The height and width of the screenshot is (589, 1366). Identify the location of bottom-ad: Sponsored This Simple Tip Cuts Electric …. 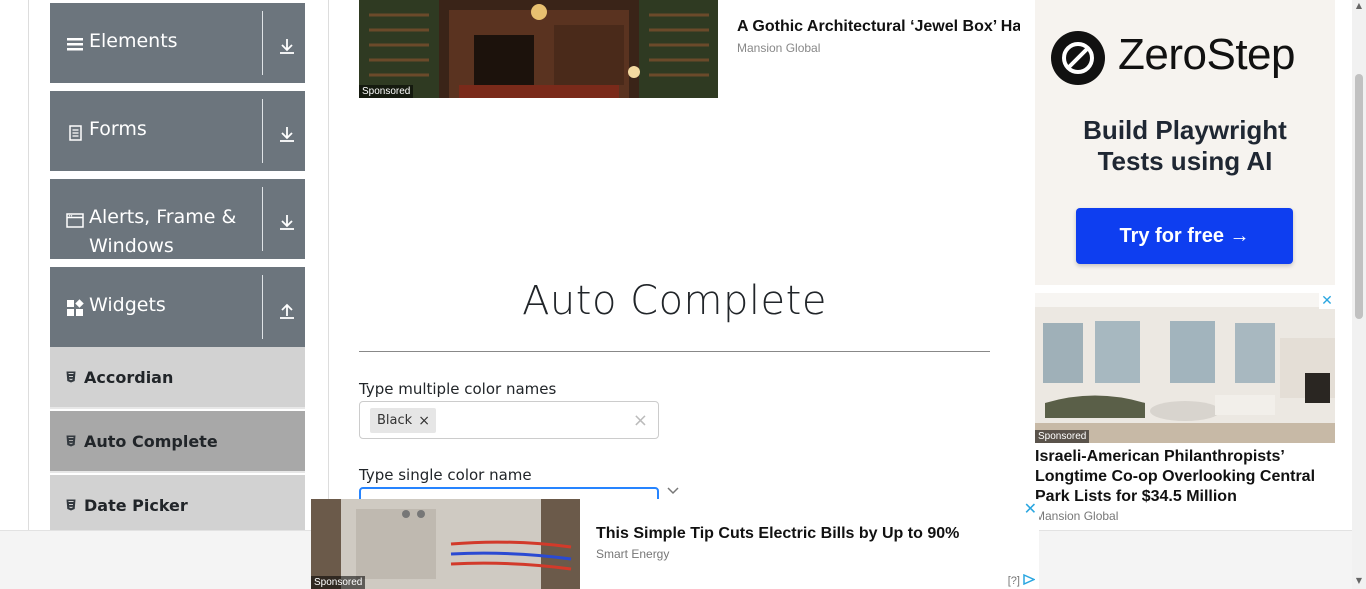
(675, 544).